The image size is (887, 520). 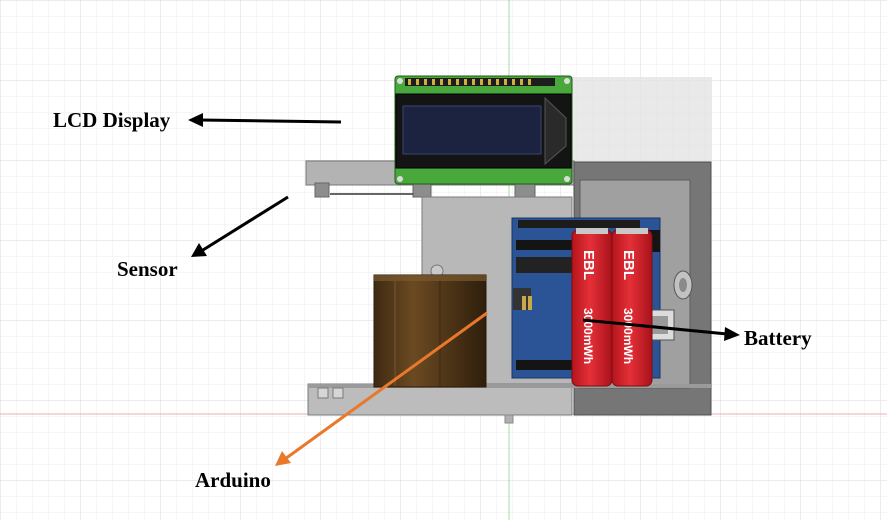 I want to click on ghost-panel, so click(x=642, y=119).